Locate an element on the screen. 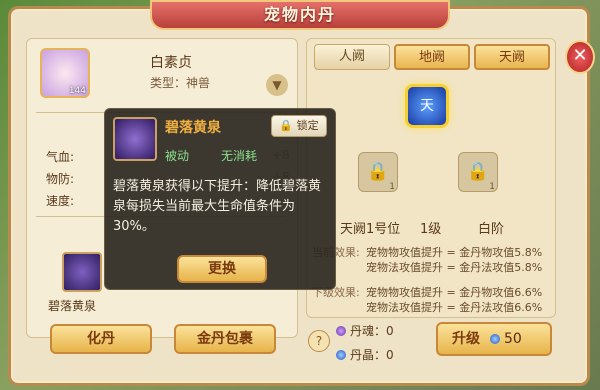 The width and height of the screenshot is (600, 390). hp-label: 气血: is located at coordinates (60, 157).